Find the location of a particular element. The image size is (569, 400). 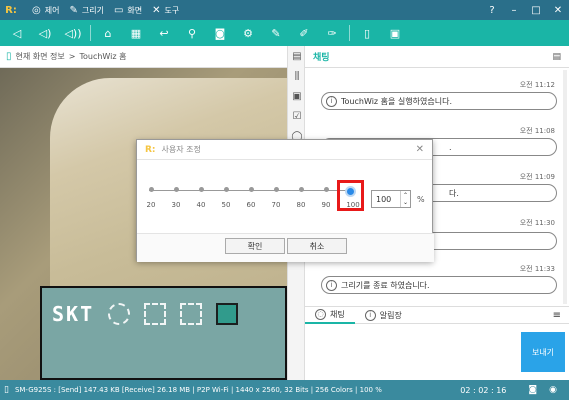

home-icon: ⌂ is located at coordinates (108, 33).